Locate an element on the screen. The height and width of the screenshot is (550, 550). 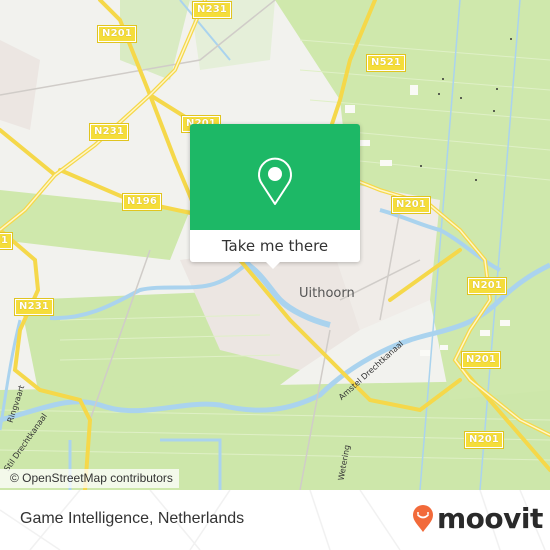
location-pin-icon is located at coordinates (275, 181).